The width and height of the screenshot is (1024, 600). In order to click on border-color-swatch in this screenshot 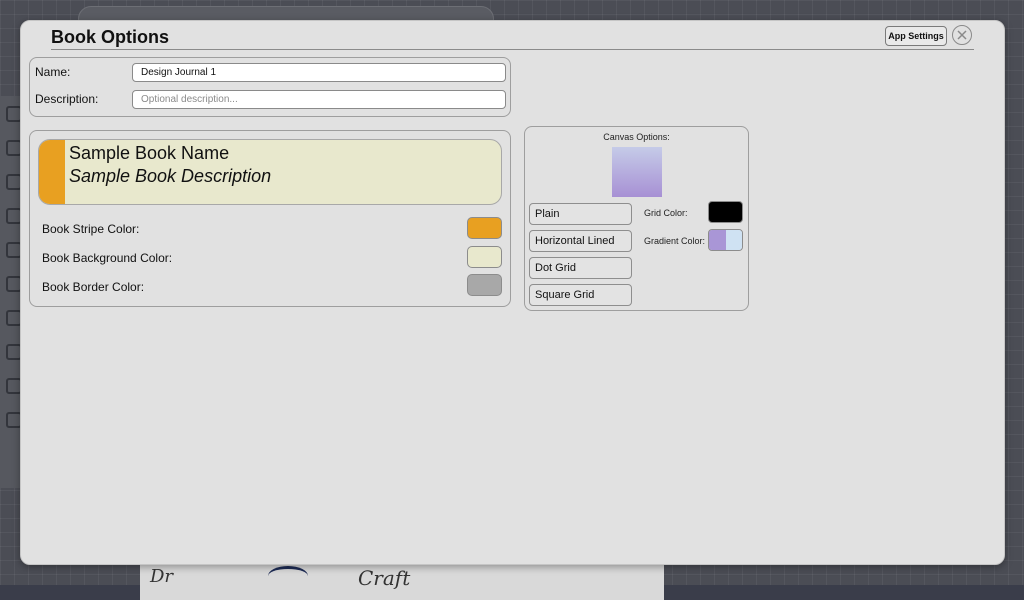, I will do `click(484, 285)`.